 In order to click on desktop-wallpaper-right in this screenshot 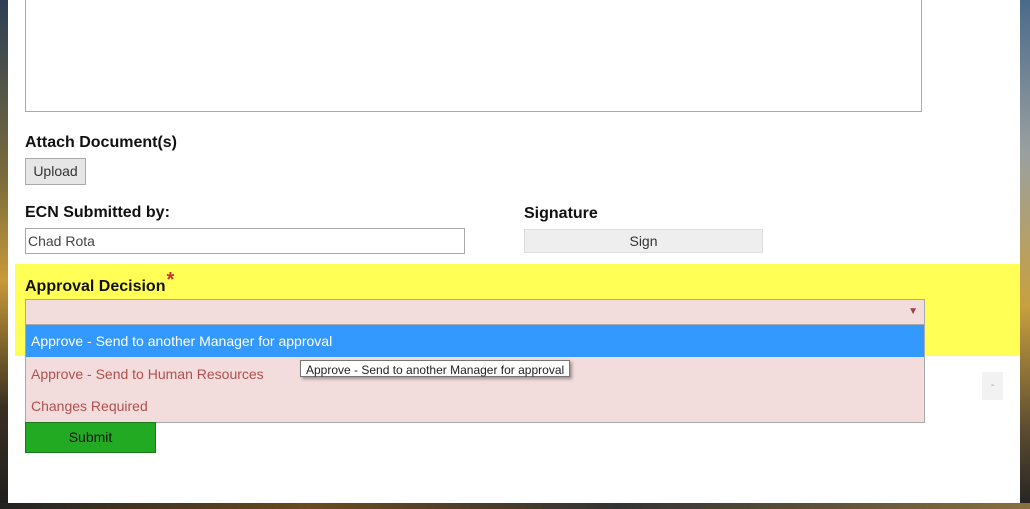, I will do `click(1025, 254)`.